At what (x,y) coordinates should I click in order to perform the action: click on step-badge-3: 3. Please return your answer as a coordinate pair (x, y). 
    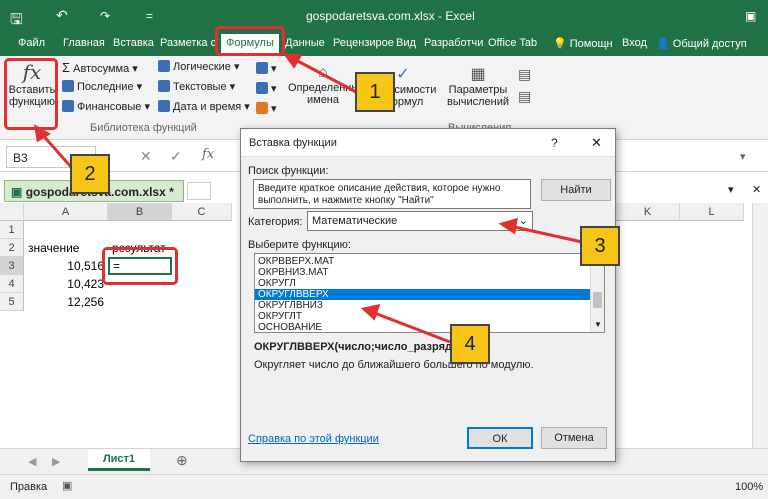
    Looking at the image, I should click on (600, 246).